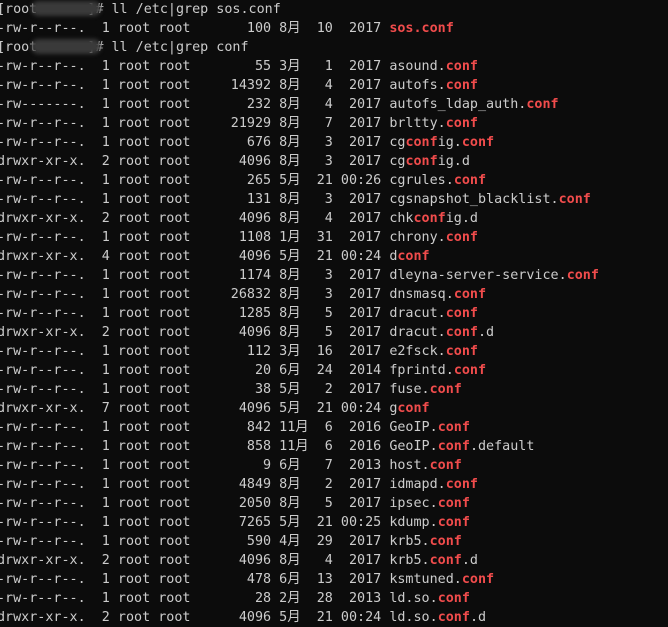  I want to click on prompt-line: [root]# ll /etc|grep sos.conf, so click(299, 9).